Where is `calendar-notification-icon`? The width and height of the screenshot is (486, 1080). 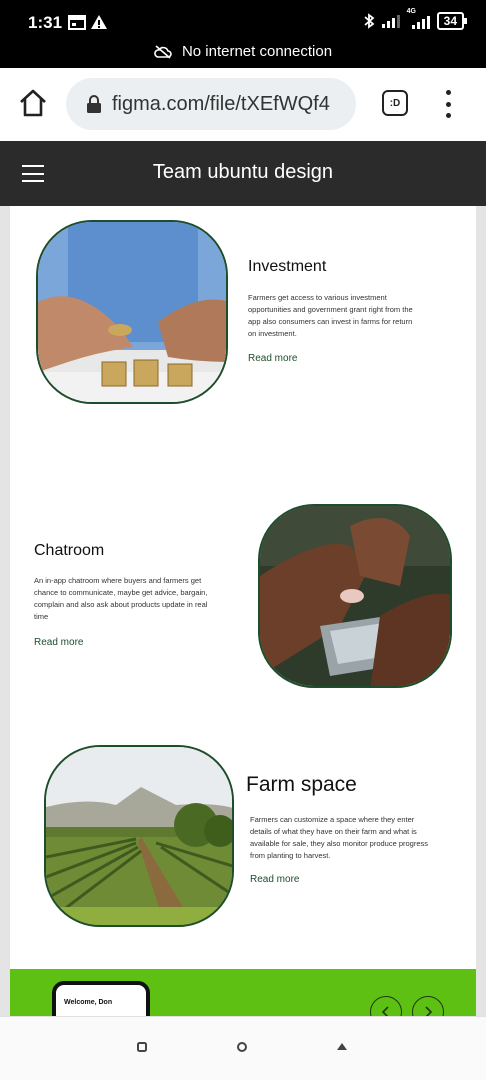
calendar-notification-icon is located at coordinates (77, 22).